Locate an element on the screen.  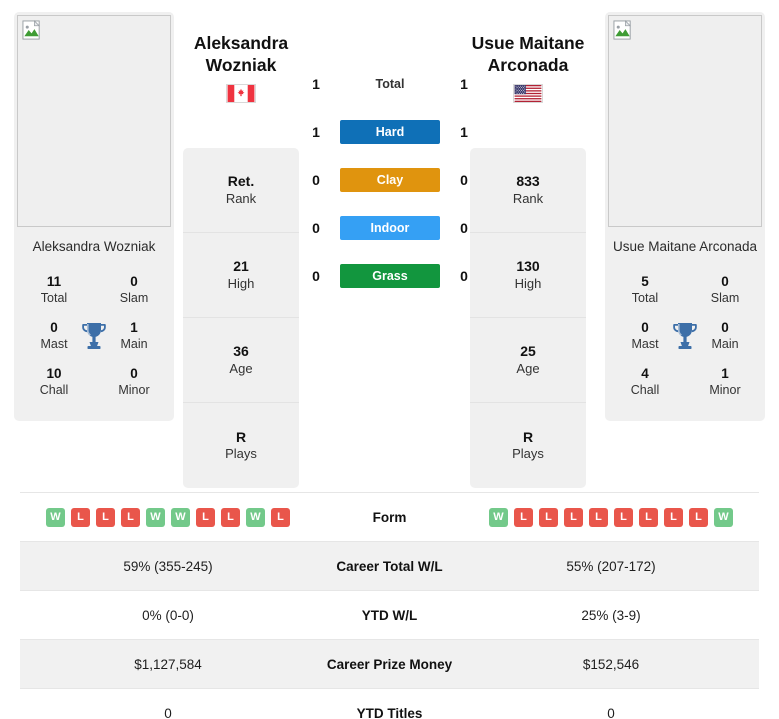
trophy-minor-right: 1 Minor is located at coordinates (725, 382).